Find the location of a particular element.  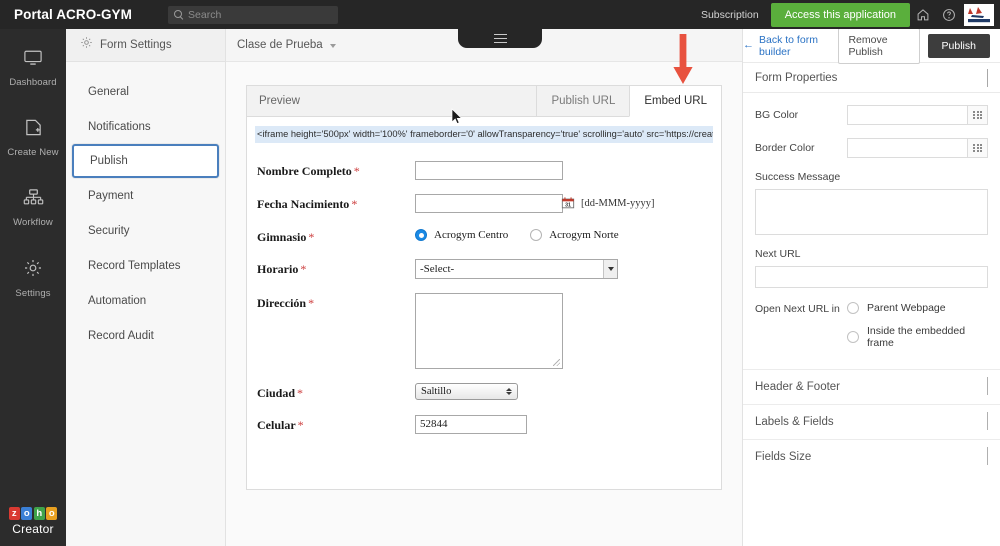

sidebar-item-general: General is located at coordinates (145, 91).